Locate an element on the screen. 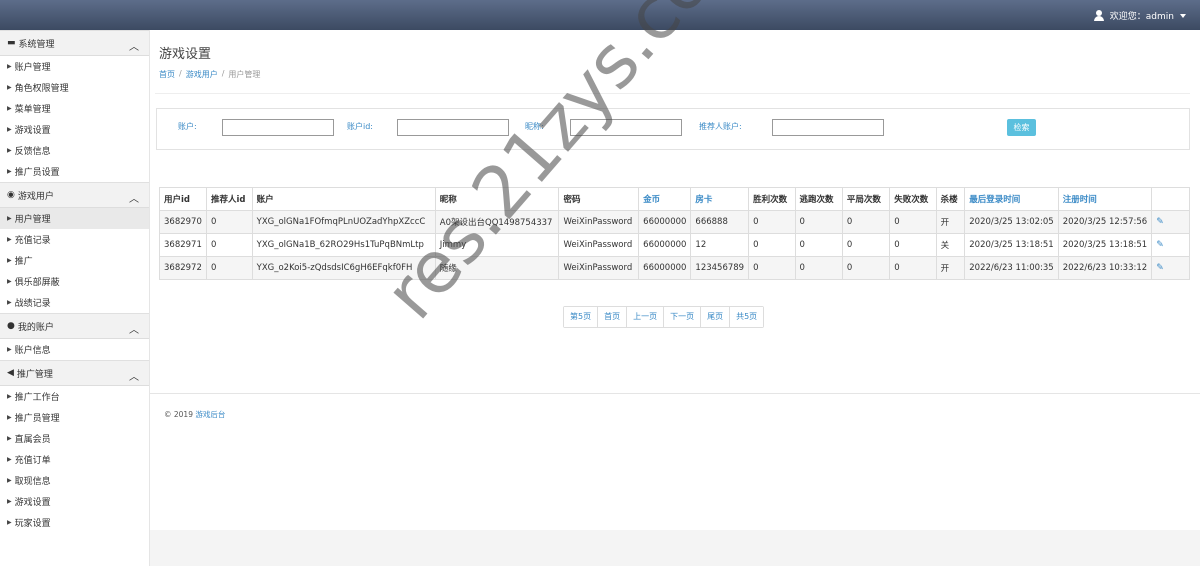  breadcrumb-current: 用户管理 is located at coordinates (244, 74).